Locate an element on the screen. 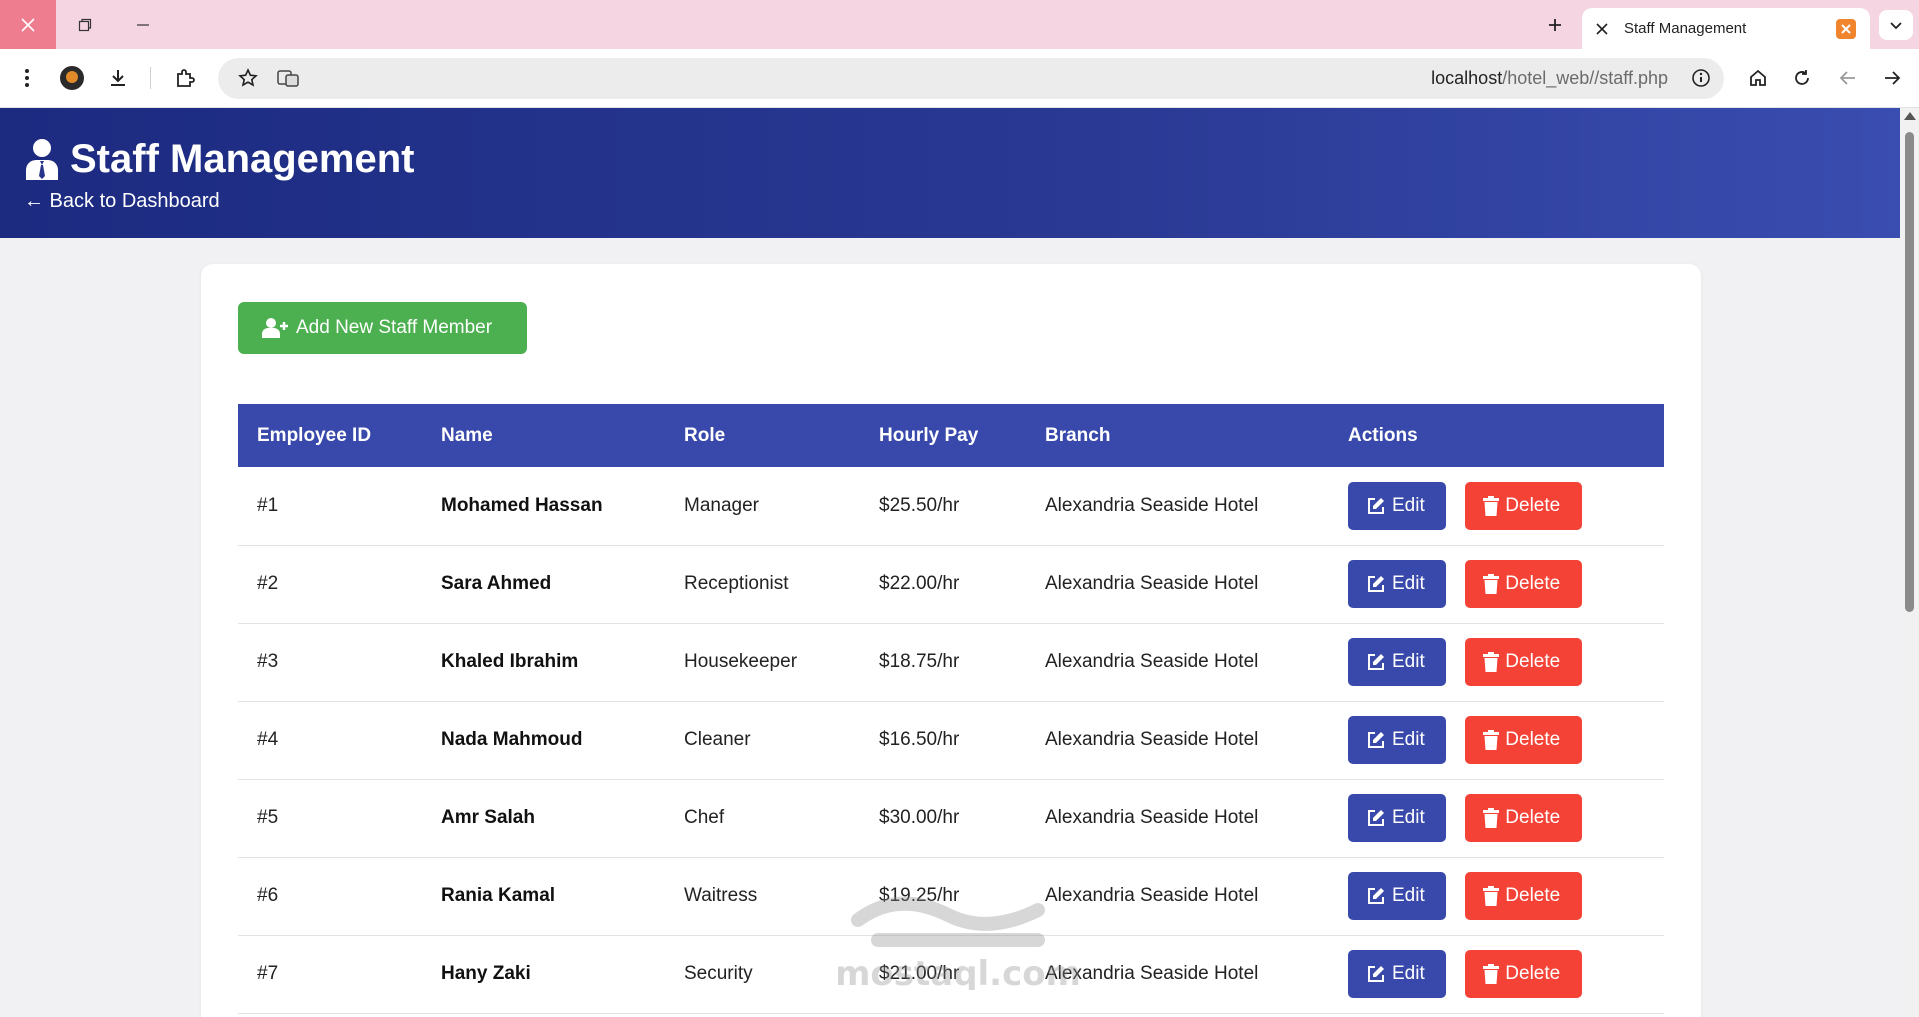  window-restore-button is located at coordinates (85, 24).